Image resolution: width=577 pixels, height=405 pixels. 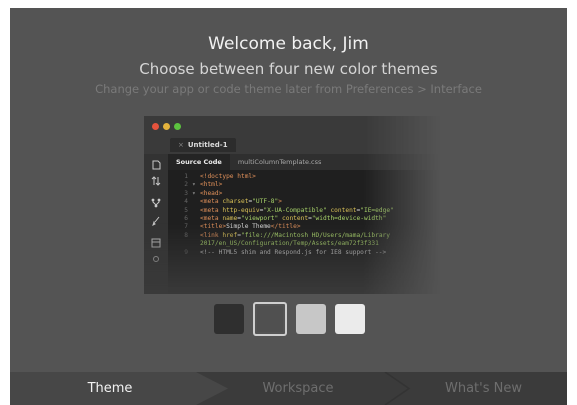 I want to click on theme-swatches, so click(x=289, y=319).